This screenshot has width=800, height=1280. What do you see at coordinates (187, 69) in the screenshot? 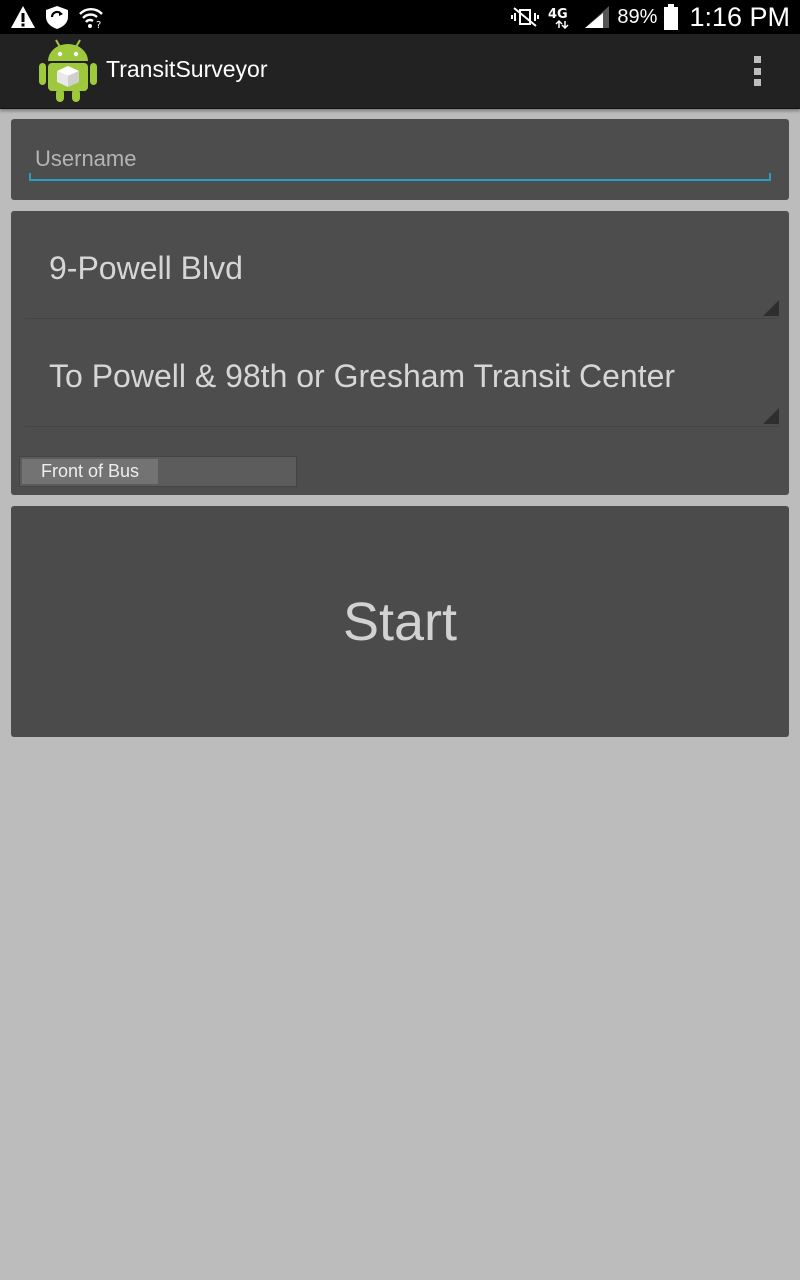
I see `app-title: TransitSurveyor` at bounding box center [187, 69].